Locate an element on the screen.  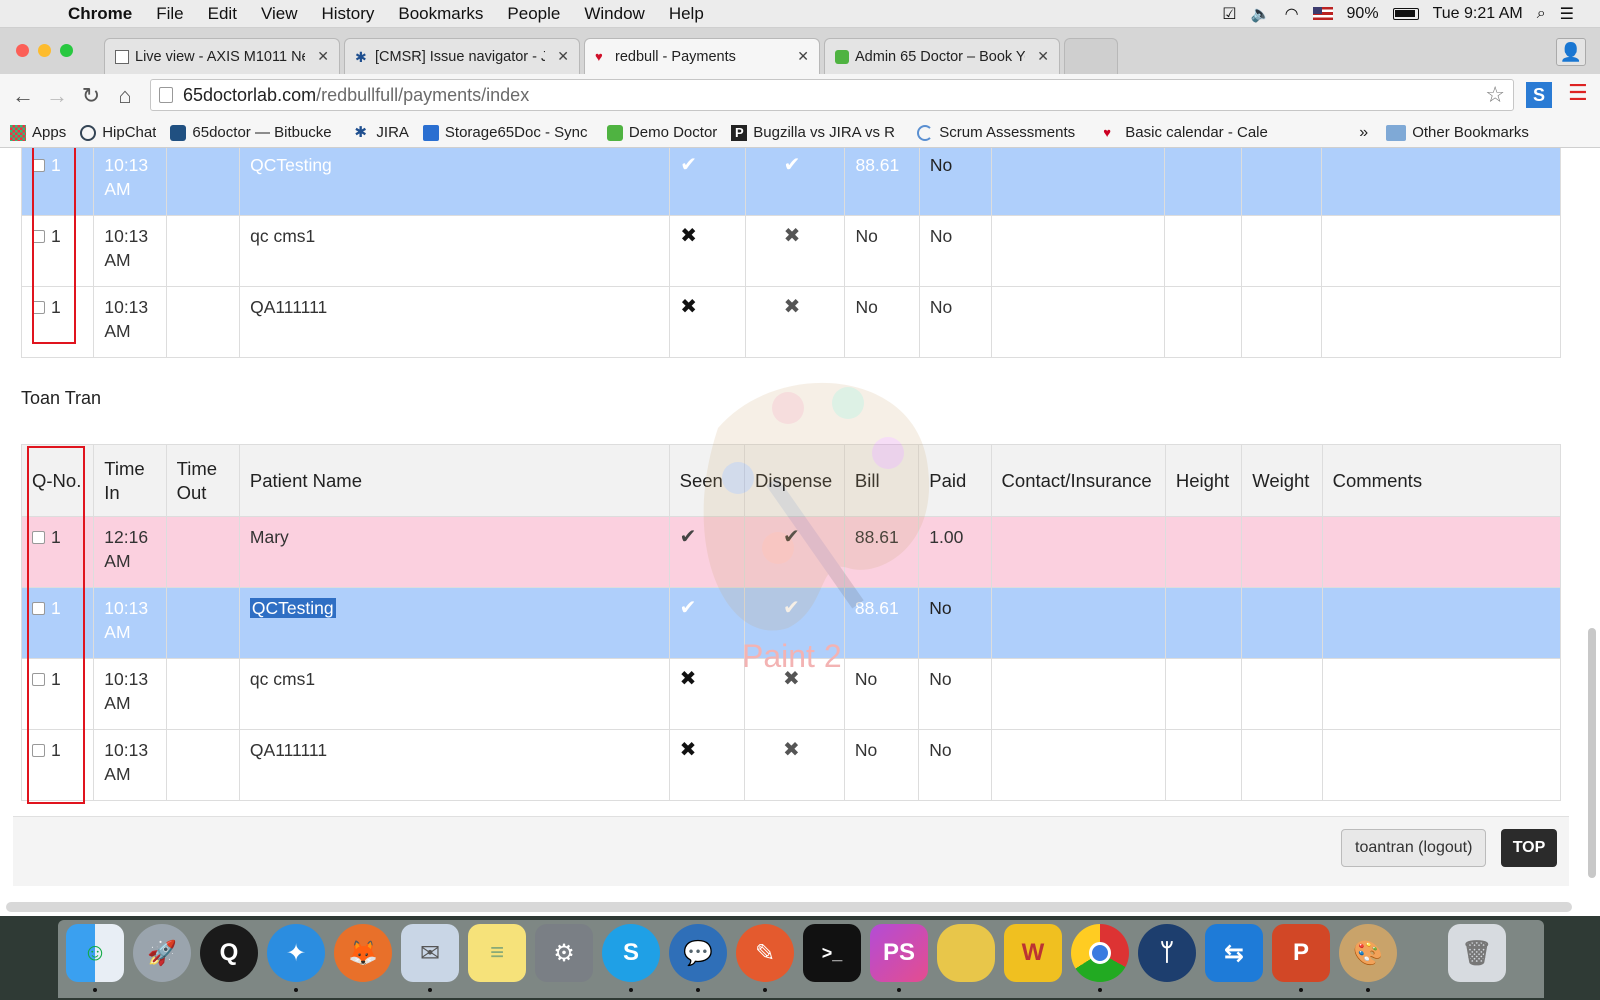
scrum-extension-icon: S is located at coordinates (1539, 95).